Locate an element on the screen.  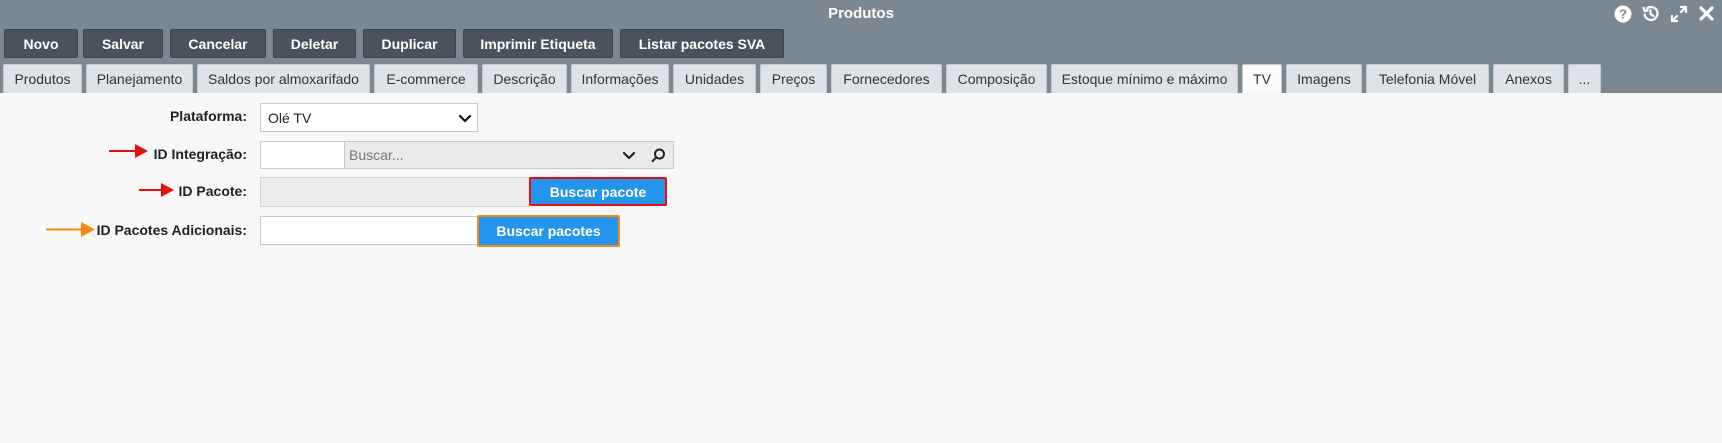
tab-e-commerce: E-commerce is located at coordinates (426, 78).